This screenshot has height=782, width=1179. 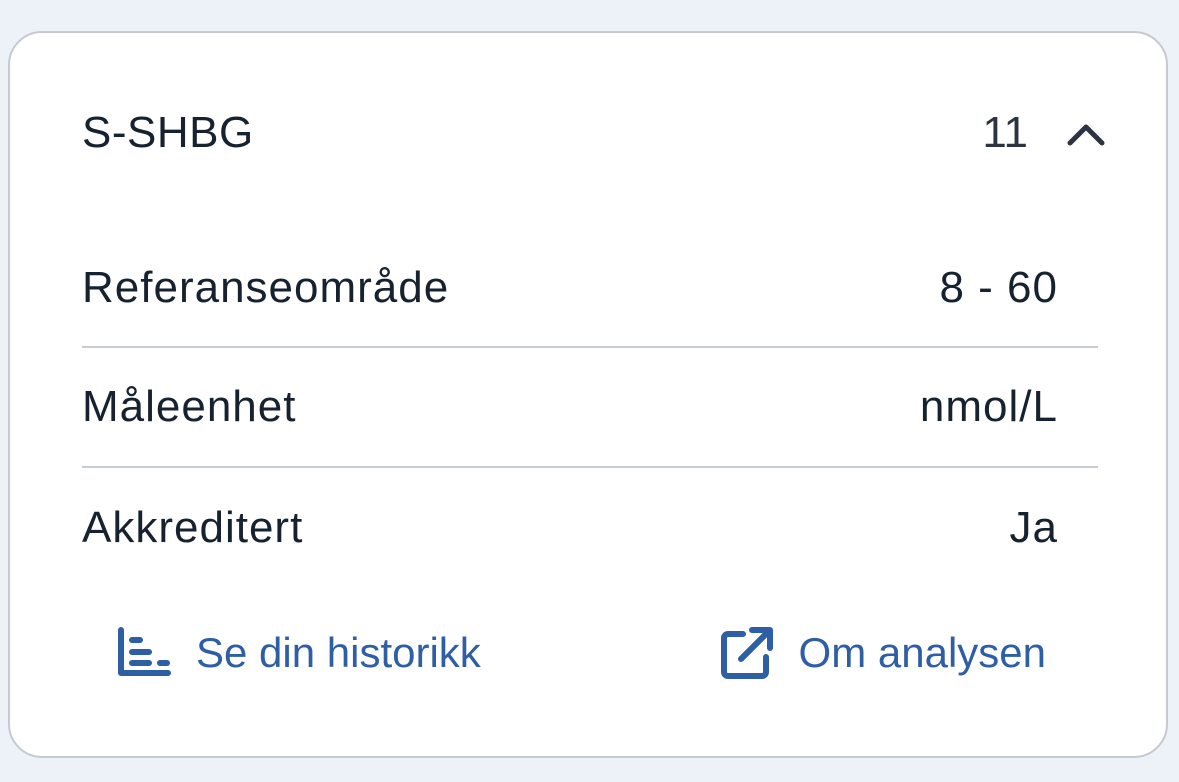 What do you see at coordinates (338, 652) in the screenshot?
I see `history-link-label: Se din historikk` at bounding box center [338, 652].